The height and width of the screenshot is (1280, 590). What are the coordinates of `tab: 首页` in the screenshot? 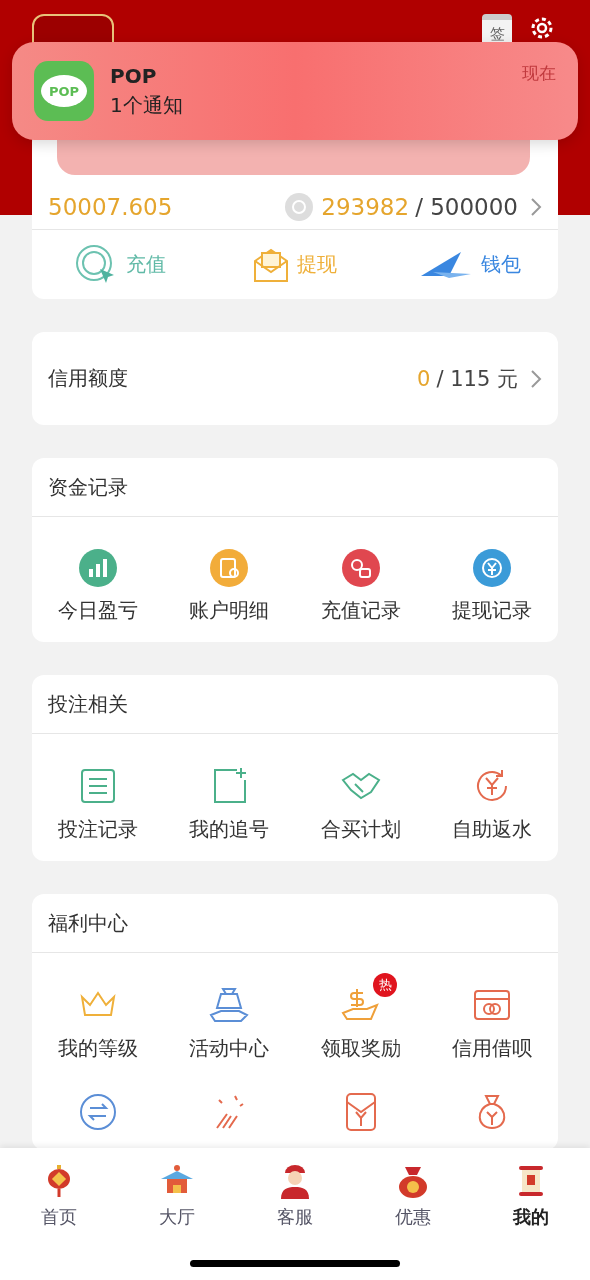 It's located at (59, 1196).